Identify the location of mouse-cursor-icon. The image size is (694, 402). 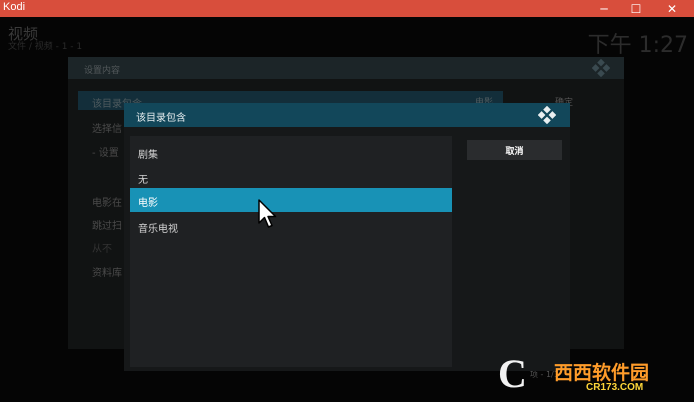
(267, 213).